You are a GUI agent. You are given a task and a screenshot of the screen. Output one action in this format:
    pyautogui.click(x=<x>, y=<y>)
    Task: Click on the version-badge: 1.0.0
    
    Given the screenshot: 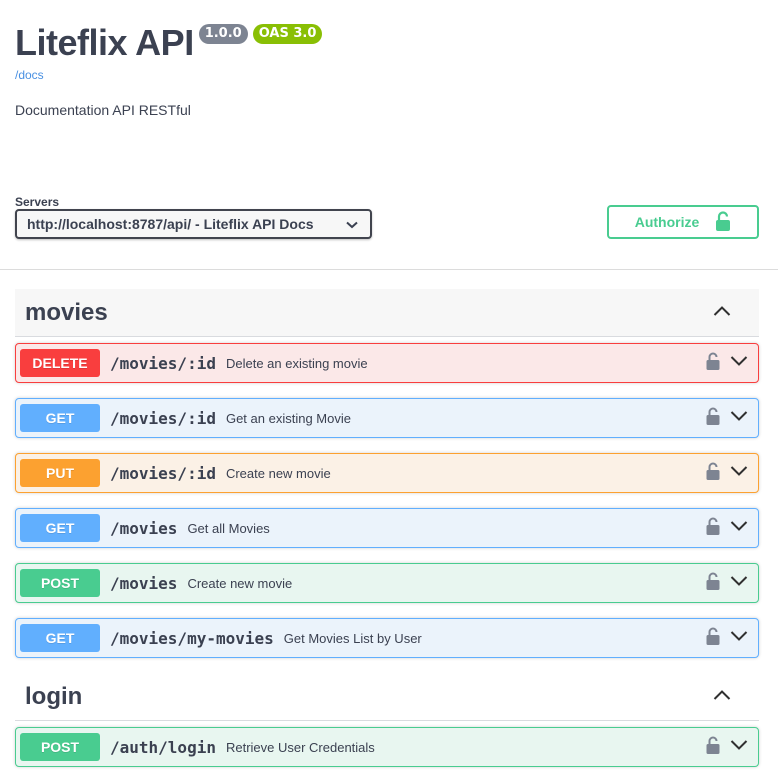 What is the action you would take?
    pyautogui.click(x=223, y=34)
    